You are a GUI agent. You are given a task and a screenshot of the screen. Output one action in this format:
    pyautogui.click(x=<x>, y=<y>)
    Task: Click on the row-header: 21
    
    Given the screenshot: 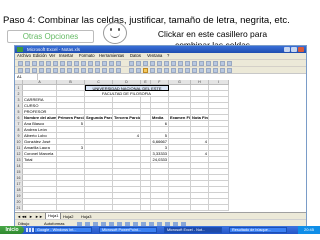 What is the action you would take?
    pyautogui.click(x=19, y=208)
    